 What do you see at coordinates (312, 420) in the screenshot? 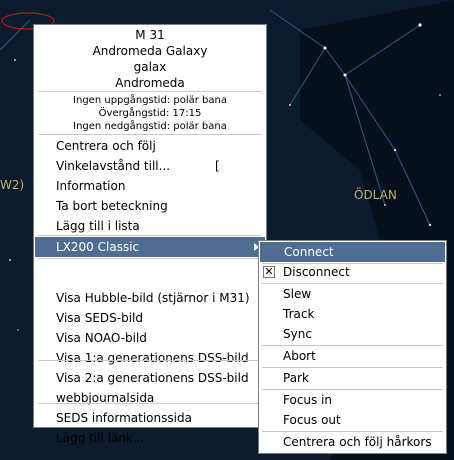
I see `submenu-item-focus-out: Focus out` at bounding box center [312, 420].